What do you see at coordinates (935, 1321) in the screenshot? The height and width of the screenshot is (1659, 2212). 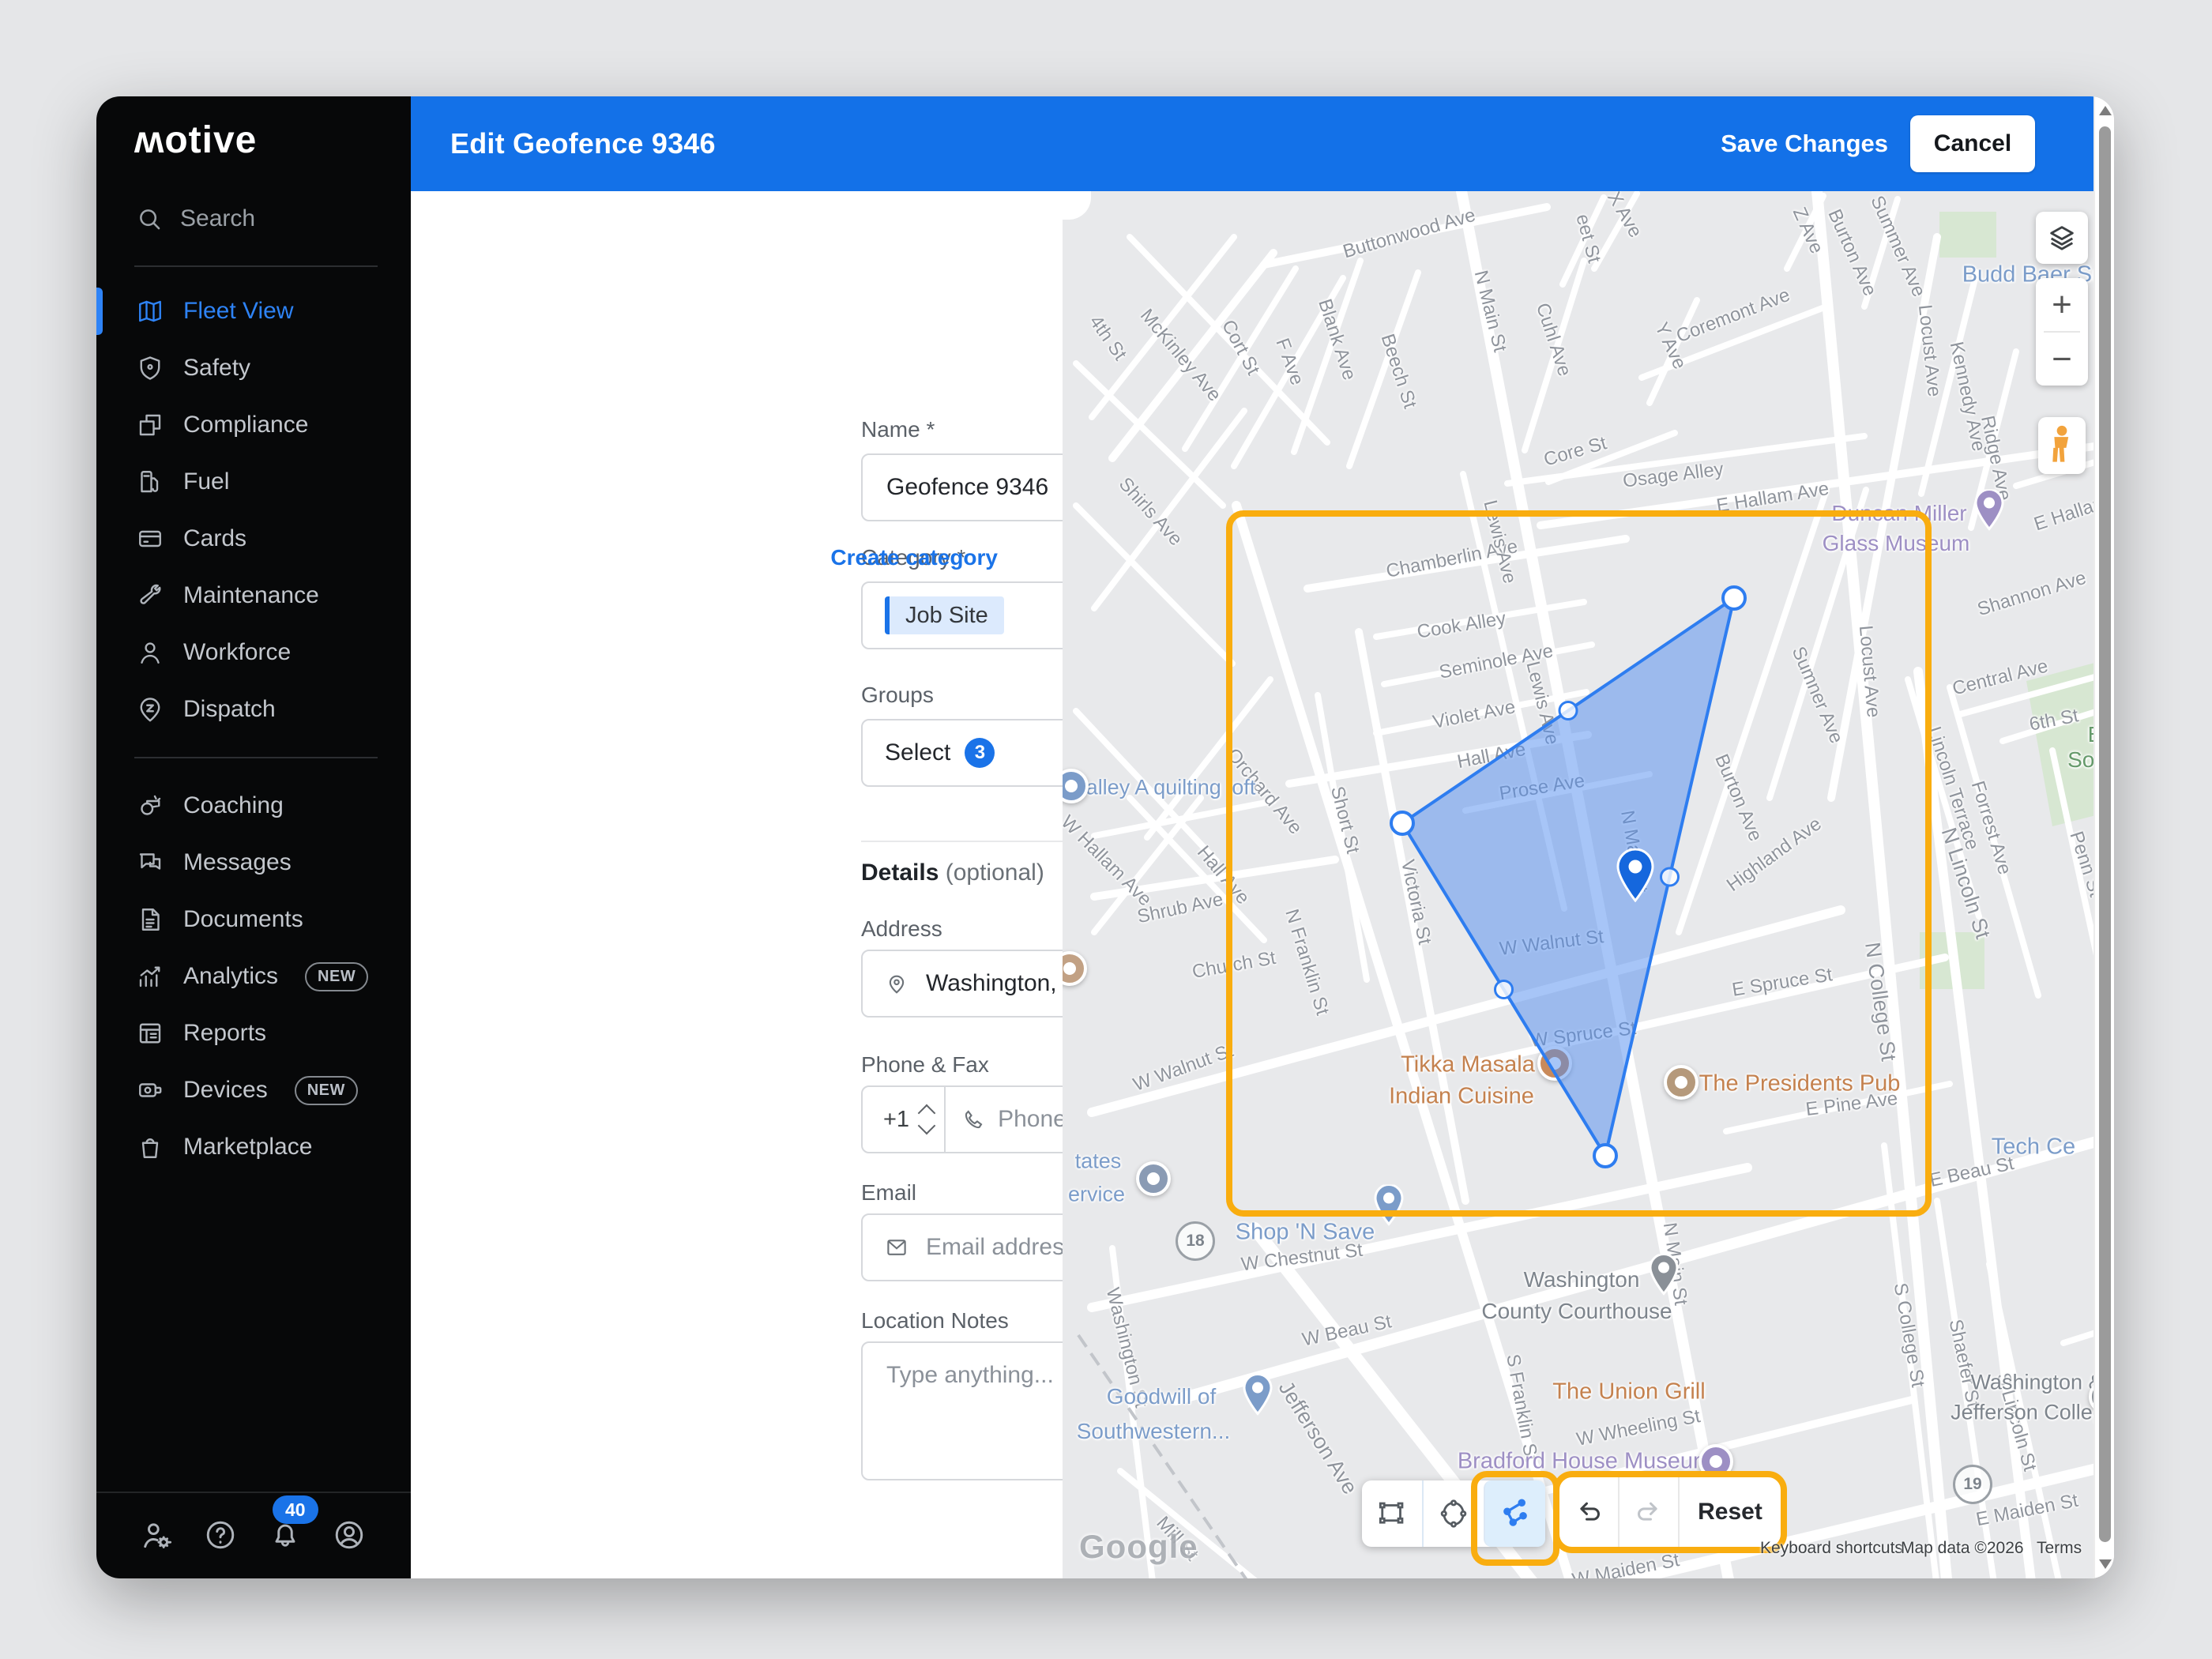 I see `location-notes-label: Location Notes` at bounding box center [935, 1321].